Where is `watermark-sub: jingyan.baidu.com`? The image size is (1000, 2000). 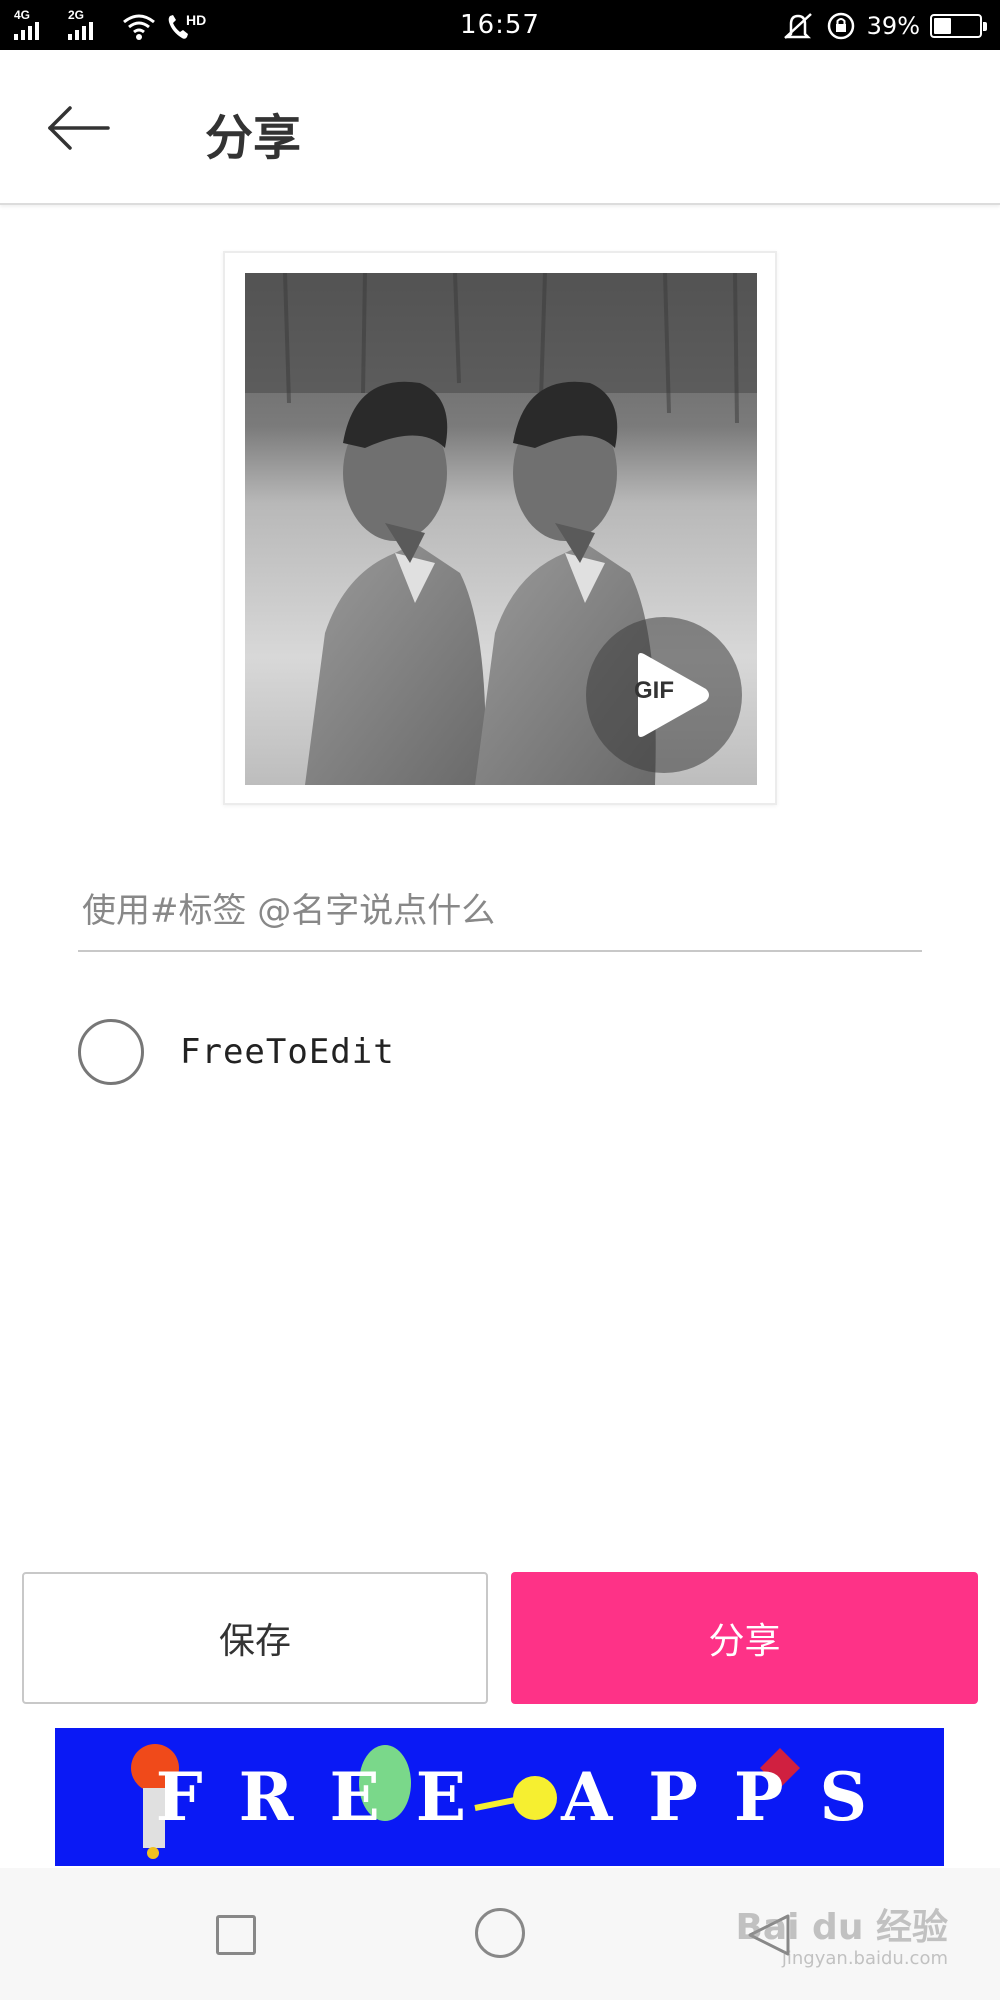 watermark-sub: jingyan.baidu.com is located at coordinates (864, 1958).